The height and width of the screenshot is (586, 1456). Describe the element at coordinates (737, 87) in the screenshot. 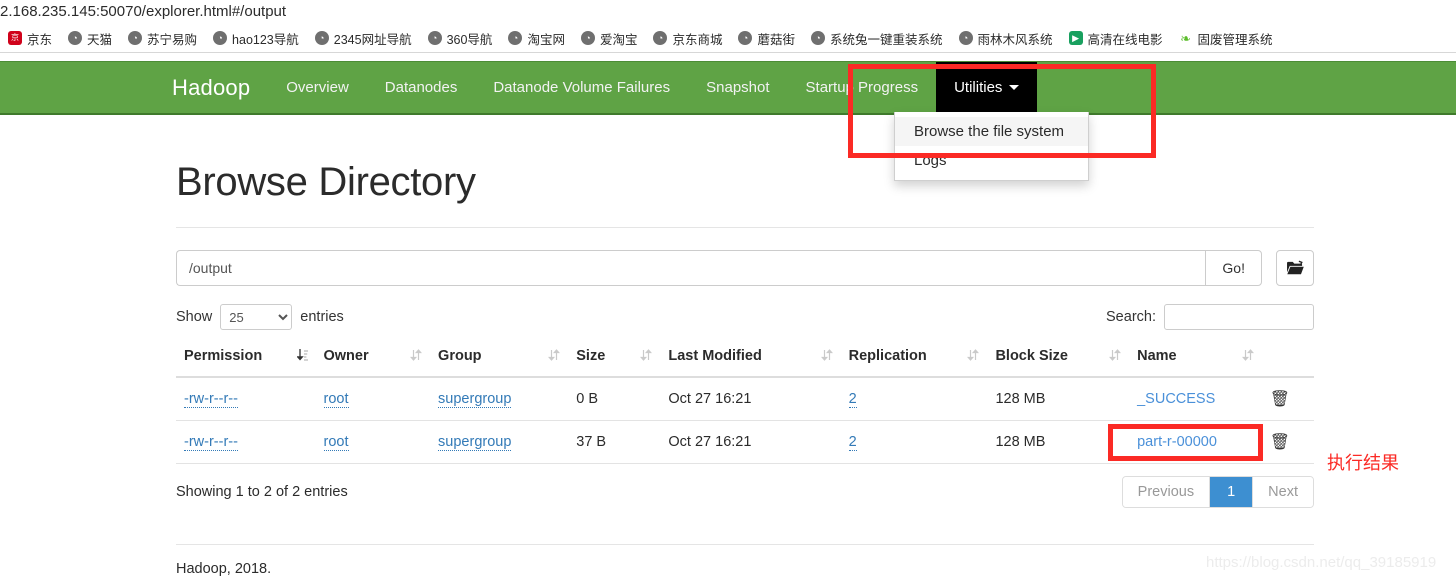

I see `nav-item-snapshot: Snapshot` at that location.